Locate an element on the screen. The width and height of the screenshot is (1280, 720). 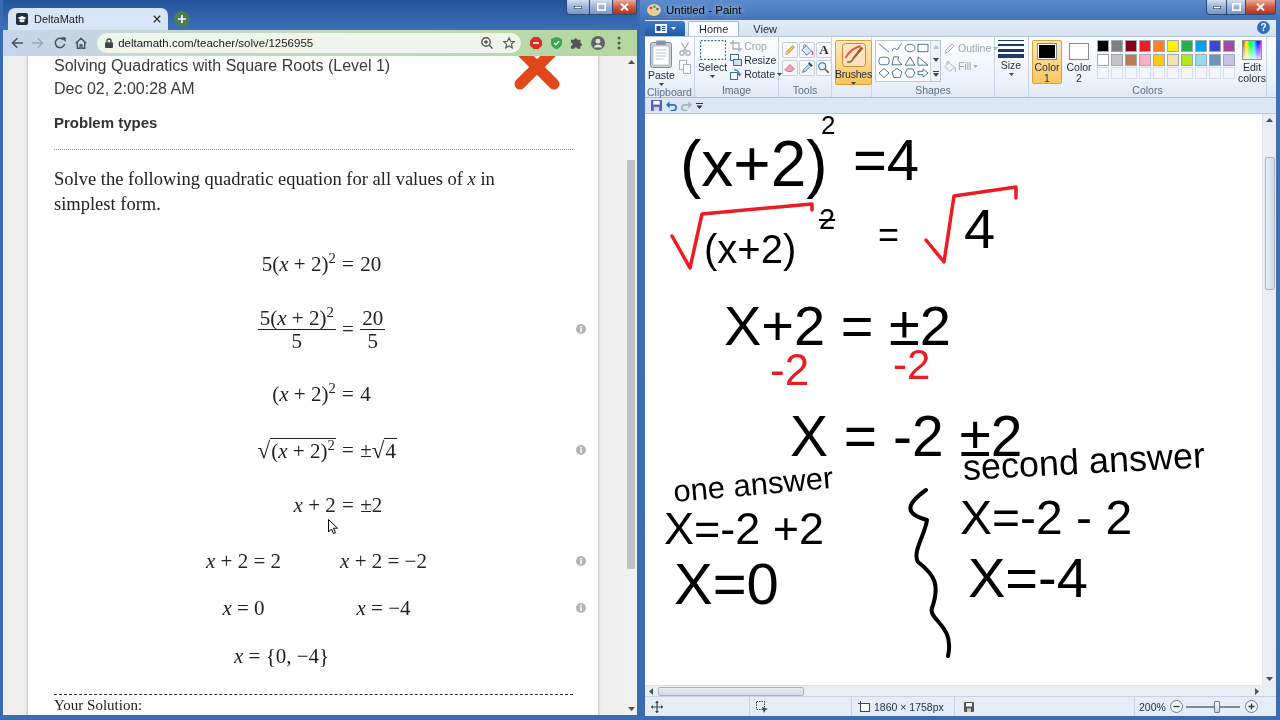
size-button: Size is located at coordinates (1011, 58).